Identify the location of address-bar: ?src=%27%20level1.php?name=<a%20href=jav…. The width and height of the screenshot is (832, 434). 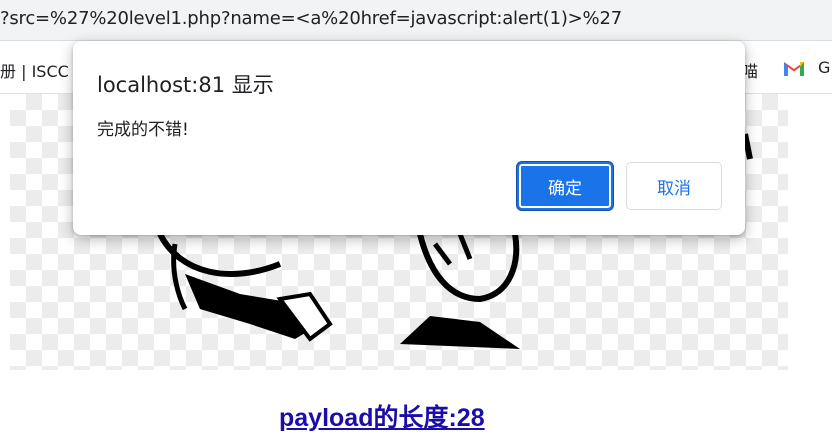
(416, 20).